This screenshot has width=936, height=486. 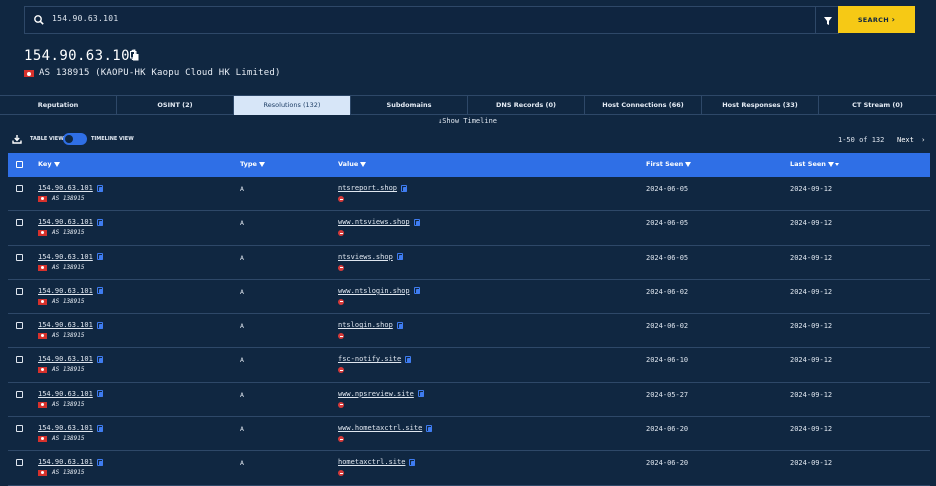 What do you see at coordinates (431, 20) in the screenshot?
I see `search-input: 154.90.63.101` at bounding box center [431, 20].